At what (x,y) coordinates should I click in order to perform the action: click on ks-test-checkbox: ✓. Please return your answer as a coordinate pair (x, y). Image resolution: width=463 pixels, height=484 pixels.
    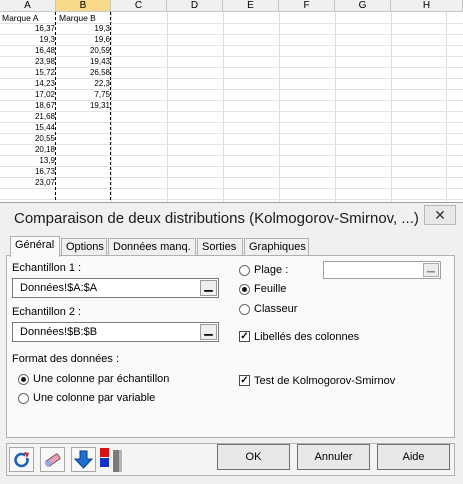
    Looking at the image, I should click on (244, 380).